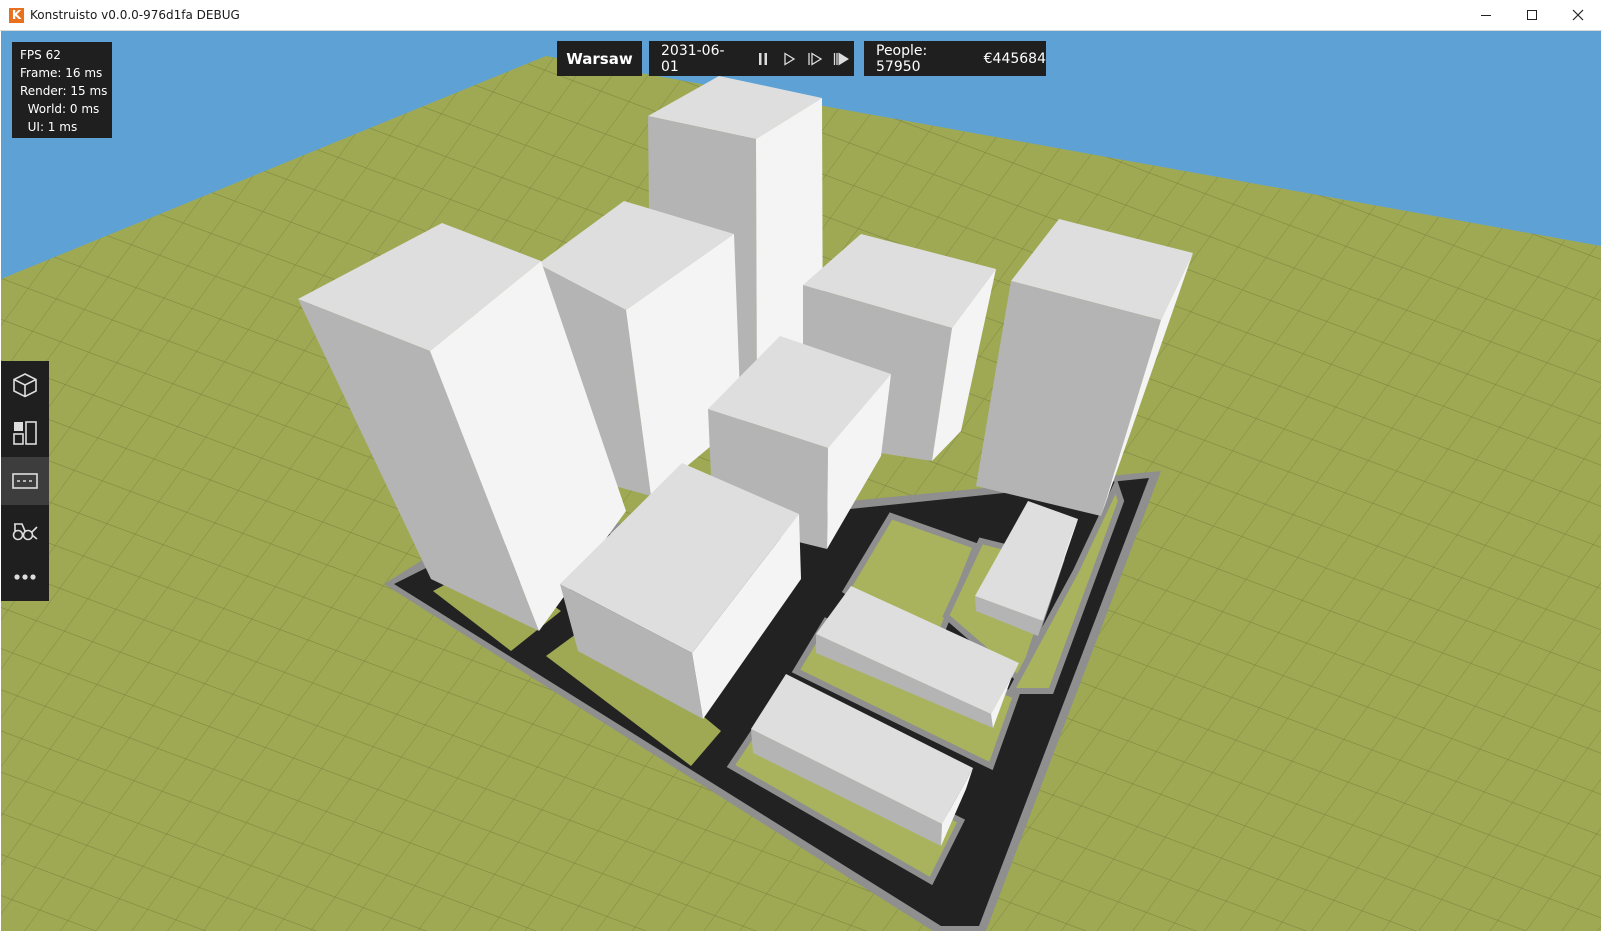 Image resolution: width=1602 pixels, height=932 pixels. Describe the element at coordinates (135, 15) in the screenshot. I see `window-title: Konstruisto v0.0.0-976d1fa DEBUG` at that location.